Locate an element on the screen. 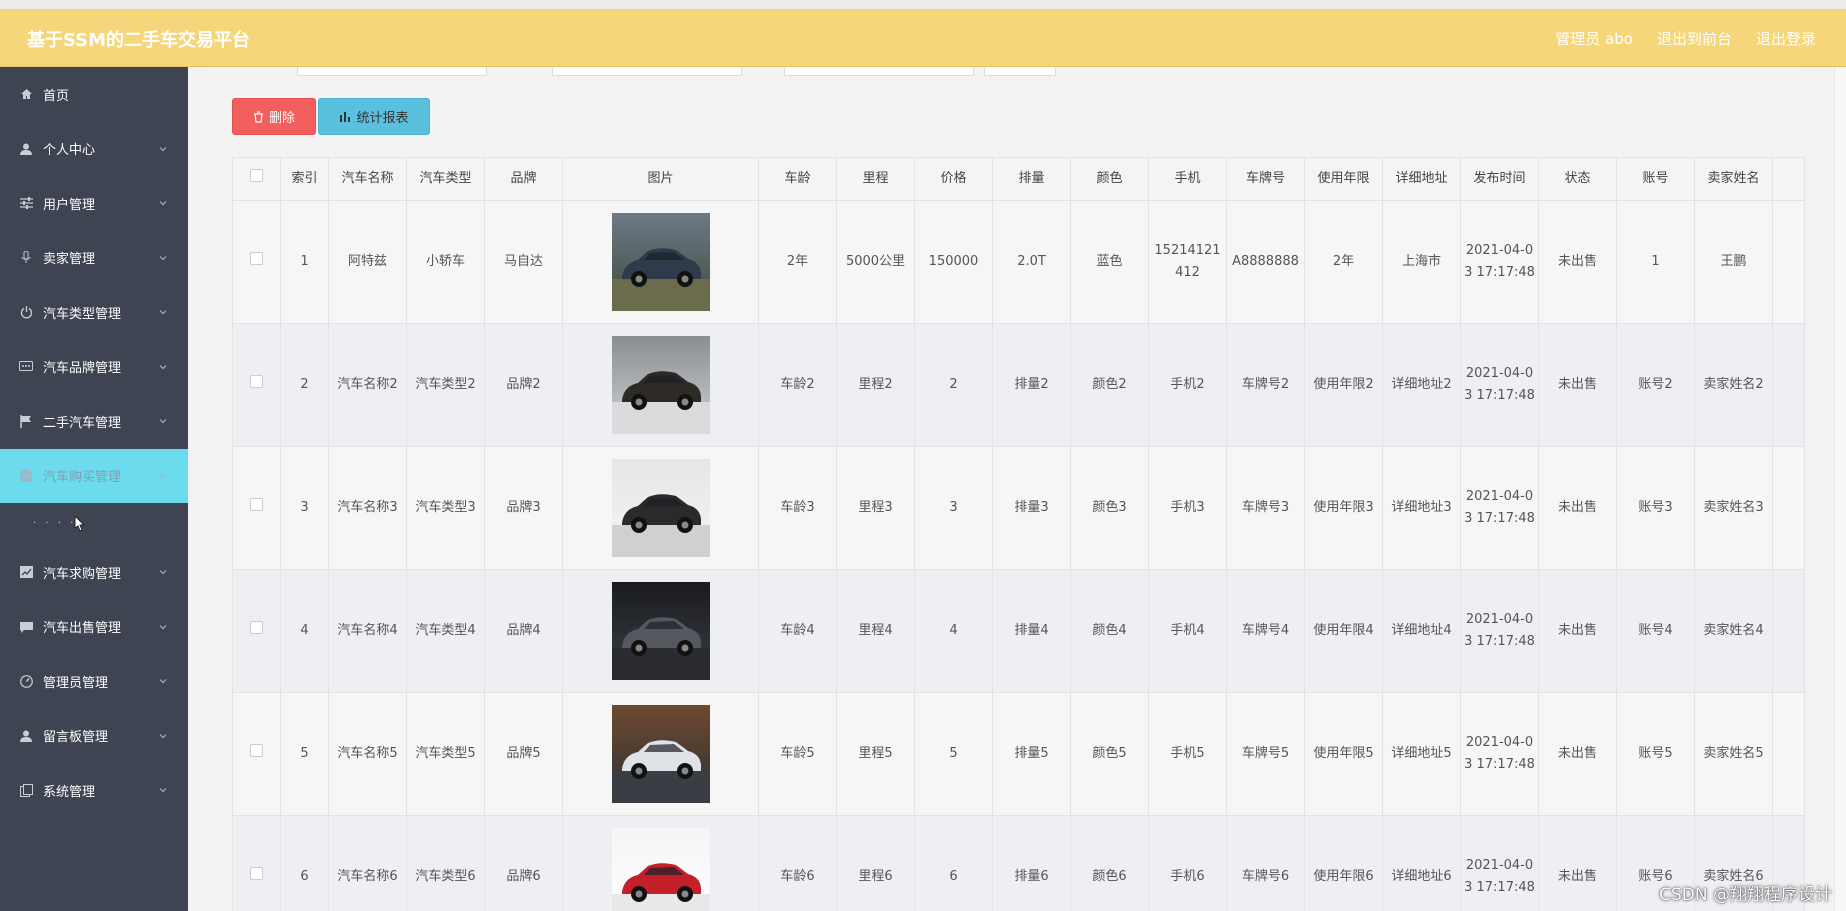  sidebar-item-7: 汽车购买管理 is located at coordinates (94, 475).